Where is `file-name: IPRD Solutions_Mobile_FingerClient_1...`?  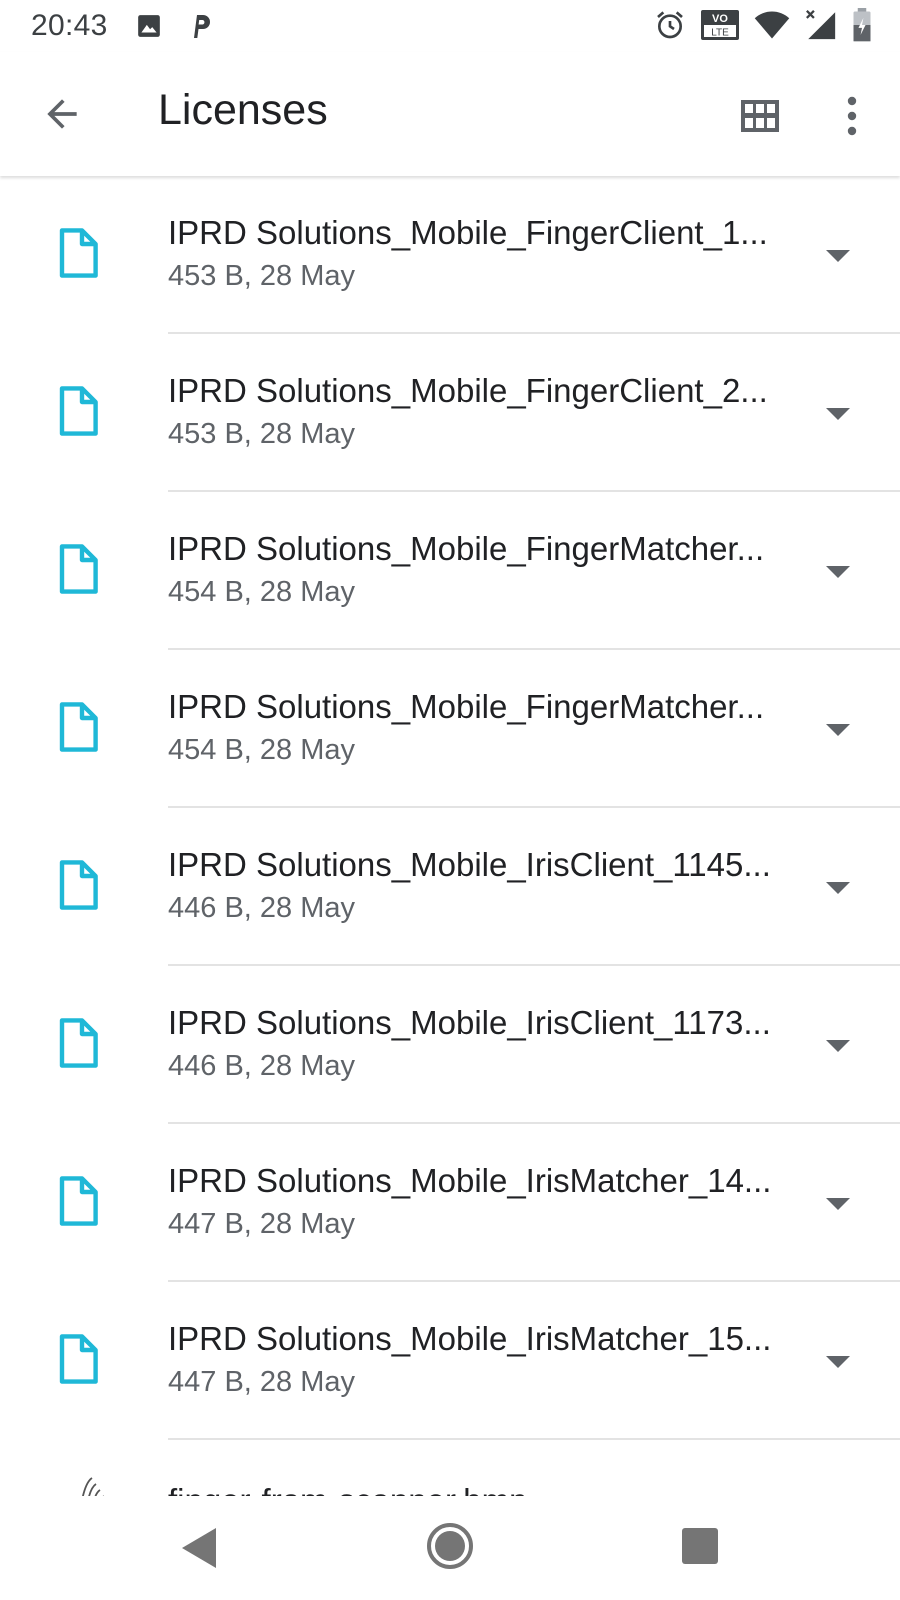
file-name: IPRD Solutions_Mobile_FingerClient_1... is located at coordinates (468, 232).